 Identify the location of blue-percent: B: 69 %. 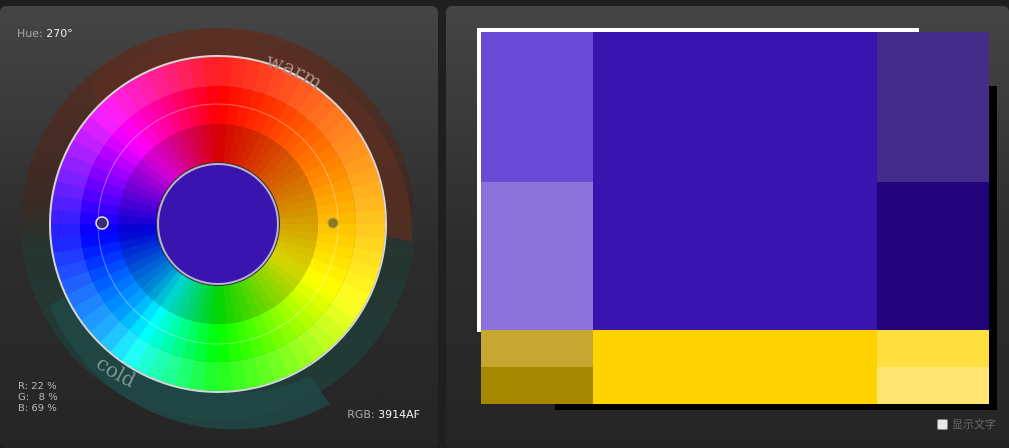
(37, 408).